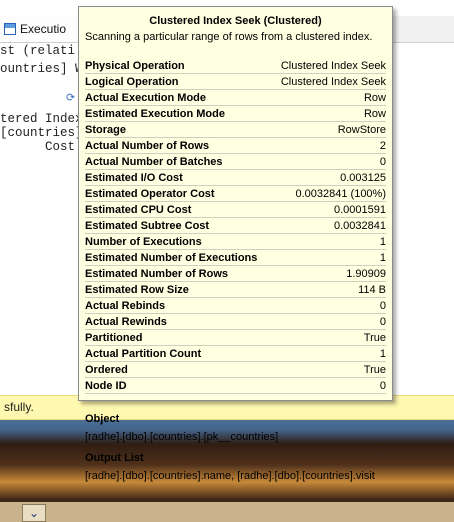 The image size is (454, 522). Describe the element at coordinates (382, 145) in the screenshot. I see `property-value: 2` at that location.